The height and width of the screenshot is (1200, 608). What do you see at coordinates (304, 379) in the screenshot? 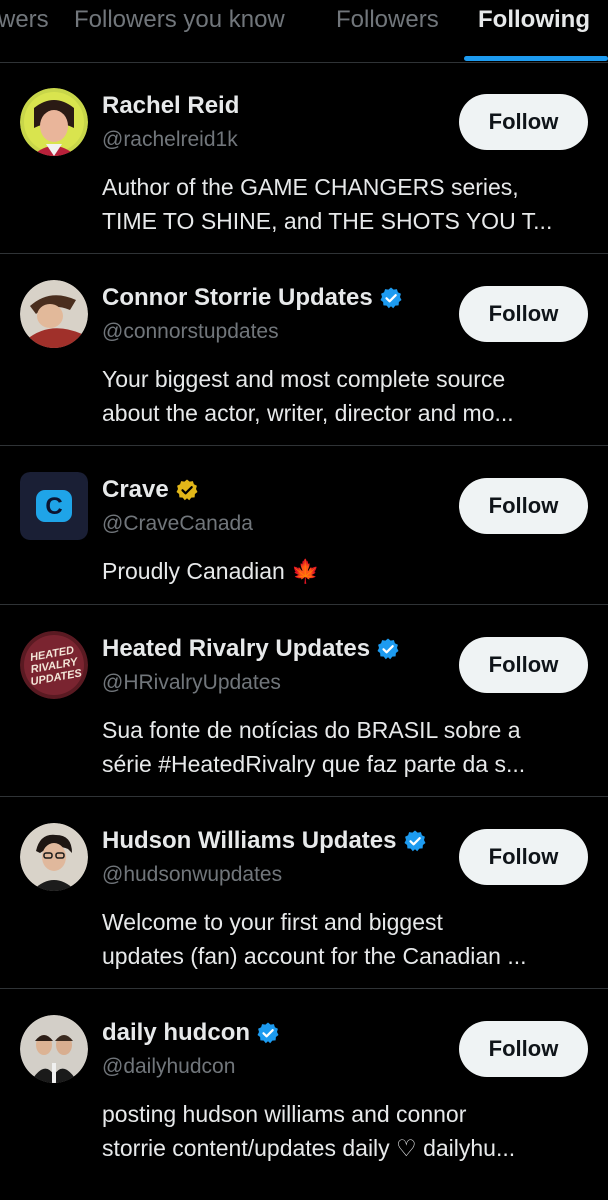
I see `bio-line: Your biggest and most complete source` at bounding box center [304, 379].